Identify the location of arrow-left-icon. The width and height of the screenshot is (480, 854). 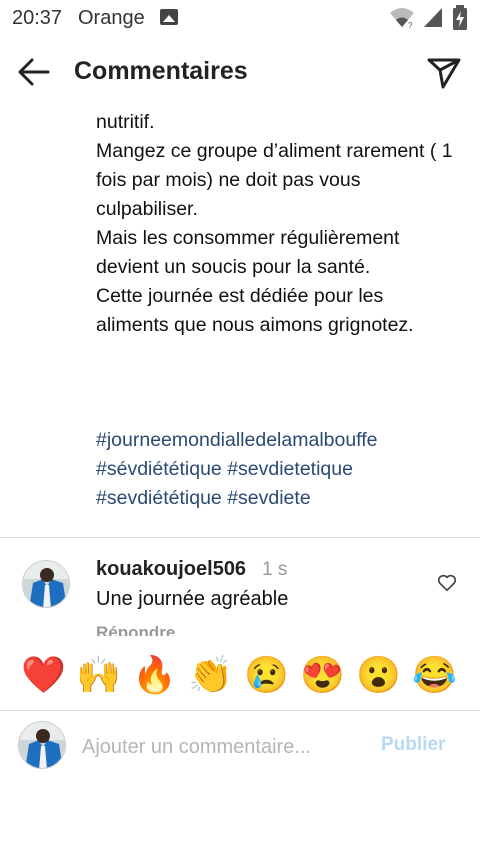
(34, 72).